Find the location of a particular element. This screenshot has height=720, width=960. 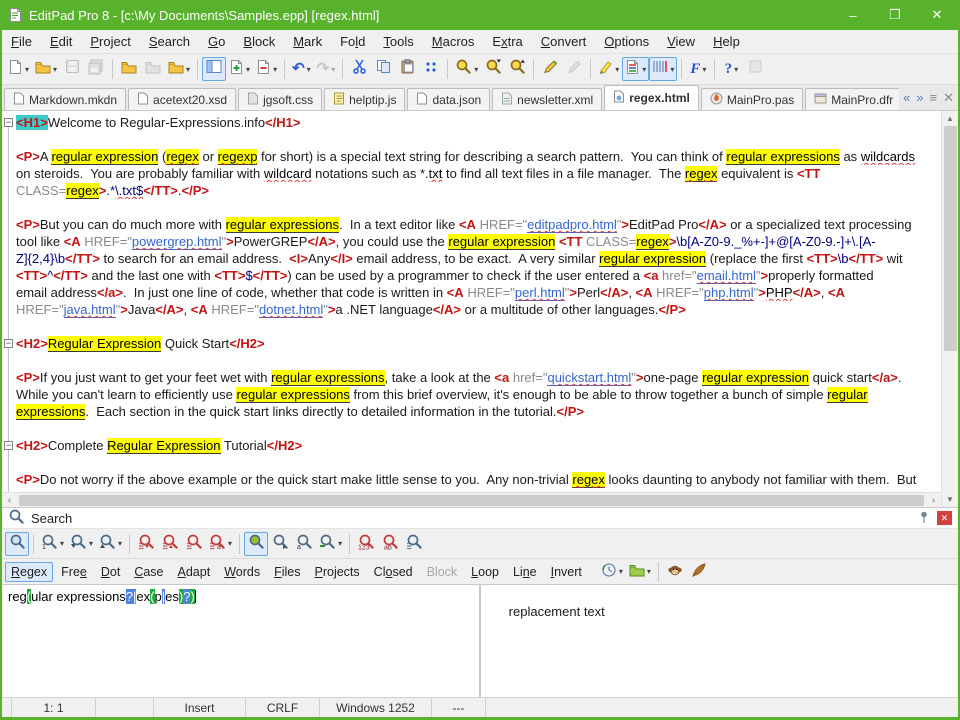

close-search-panel-button: ✕ is located at coordinates (944, 518).